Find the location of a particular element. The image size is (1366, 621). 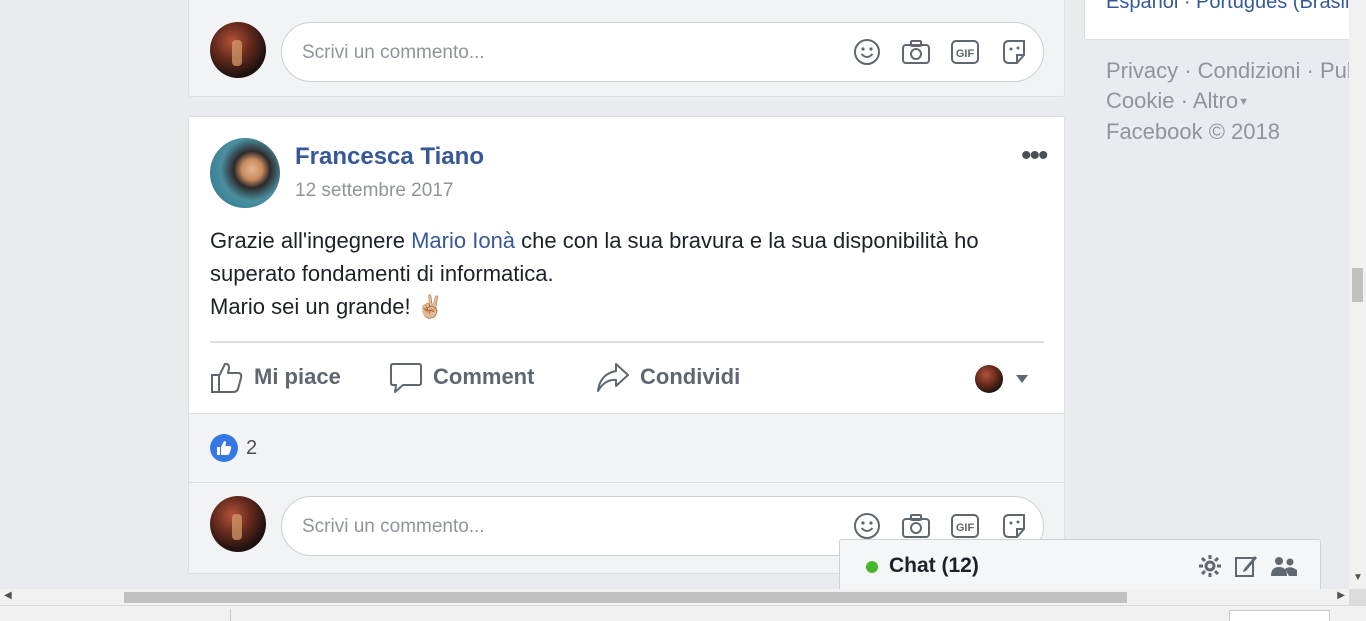

scroll-right-arrow-icon: ▶ is located at coordinates (1341, 595).